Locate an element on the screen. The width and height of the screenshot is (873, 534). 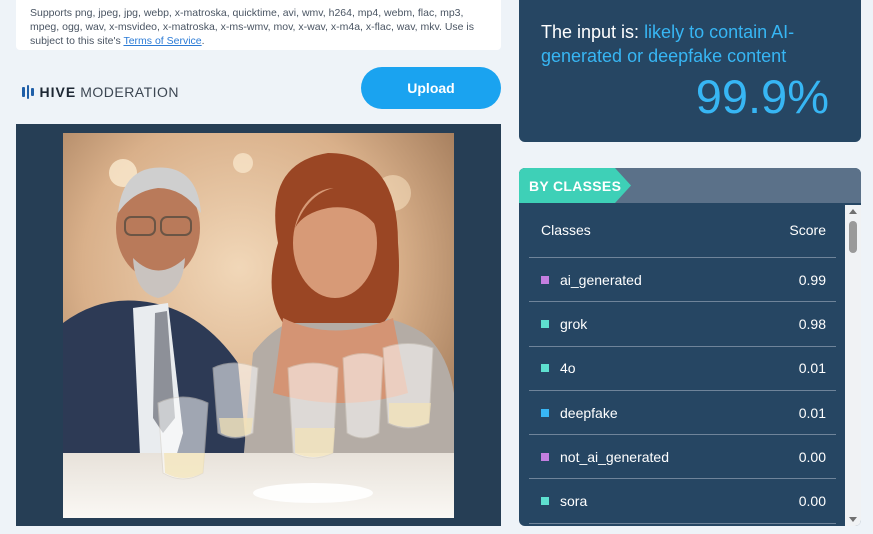
class-row: ai_generated 0.99 is located at coordinates (682, 280).